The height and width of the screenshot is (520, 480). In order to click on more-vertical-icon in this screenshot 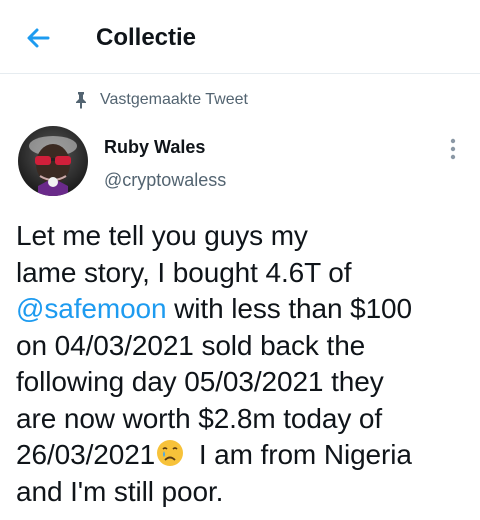, I will do `click(453, 149)`.